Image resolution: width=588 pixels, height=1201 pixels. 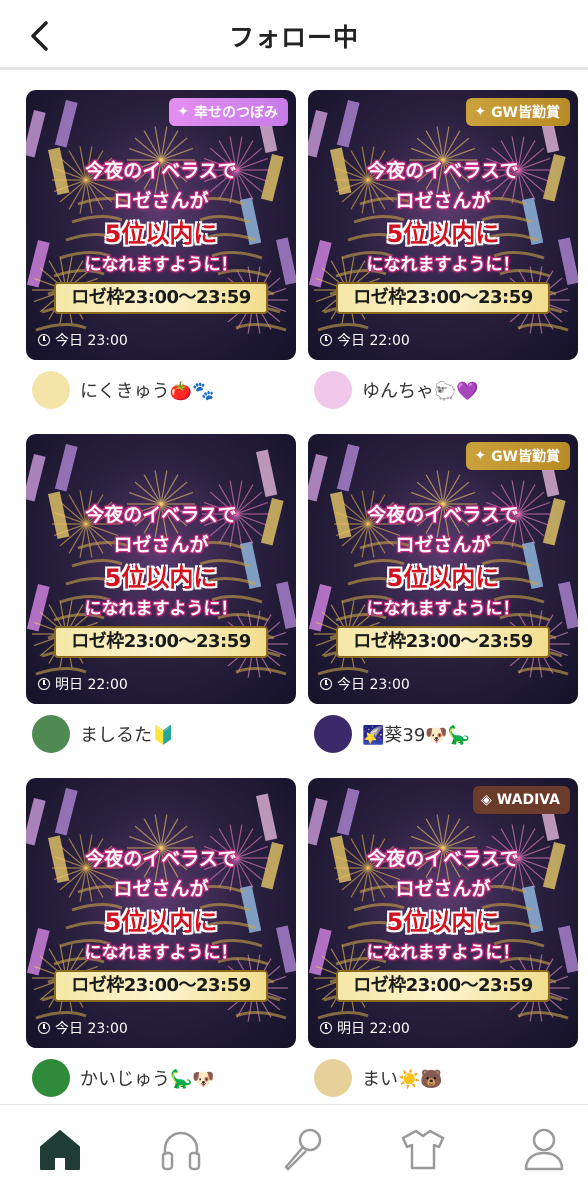 I want to click on user-name: まい☀️🐻, so click(x=402, y=1079).